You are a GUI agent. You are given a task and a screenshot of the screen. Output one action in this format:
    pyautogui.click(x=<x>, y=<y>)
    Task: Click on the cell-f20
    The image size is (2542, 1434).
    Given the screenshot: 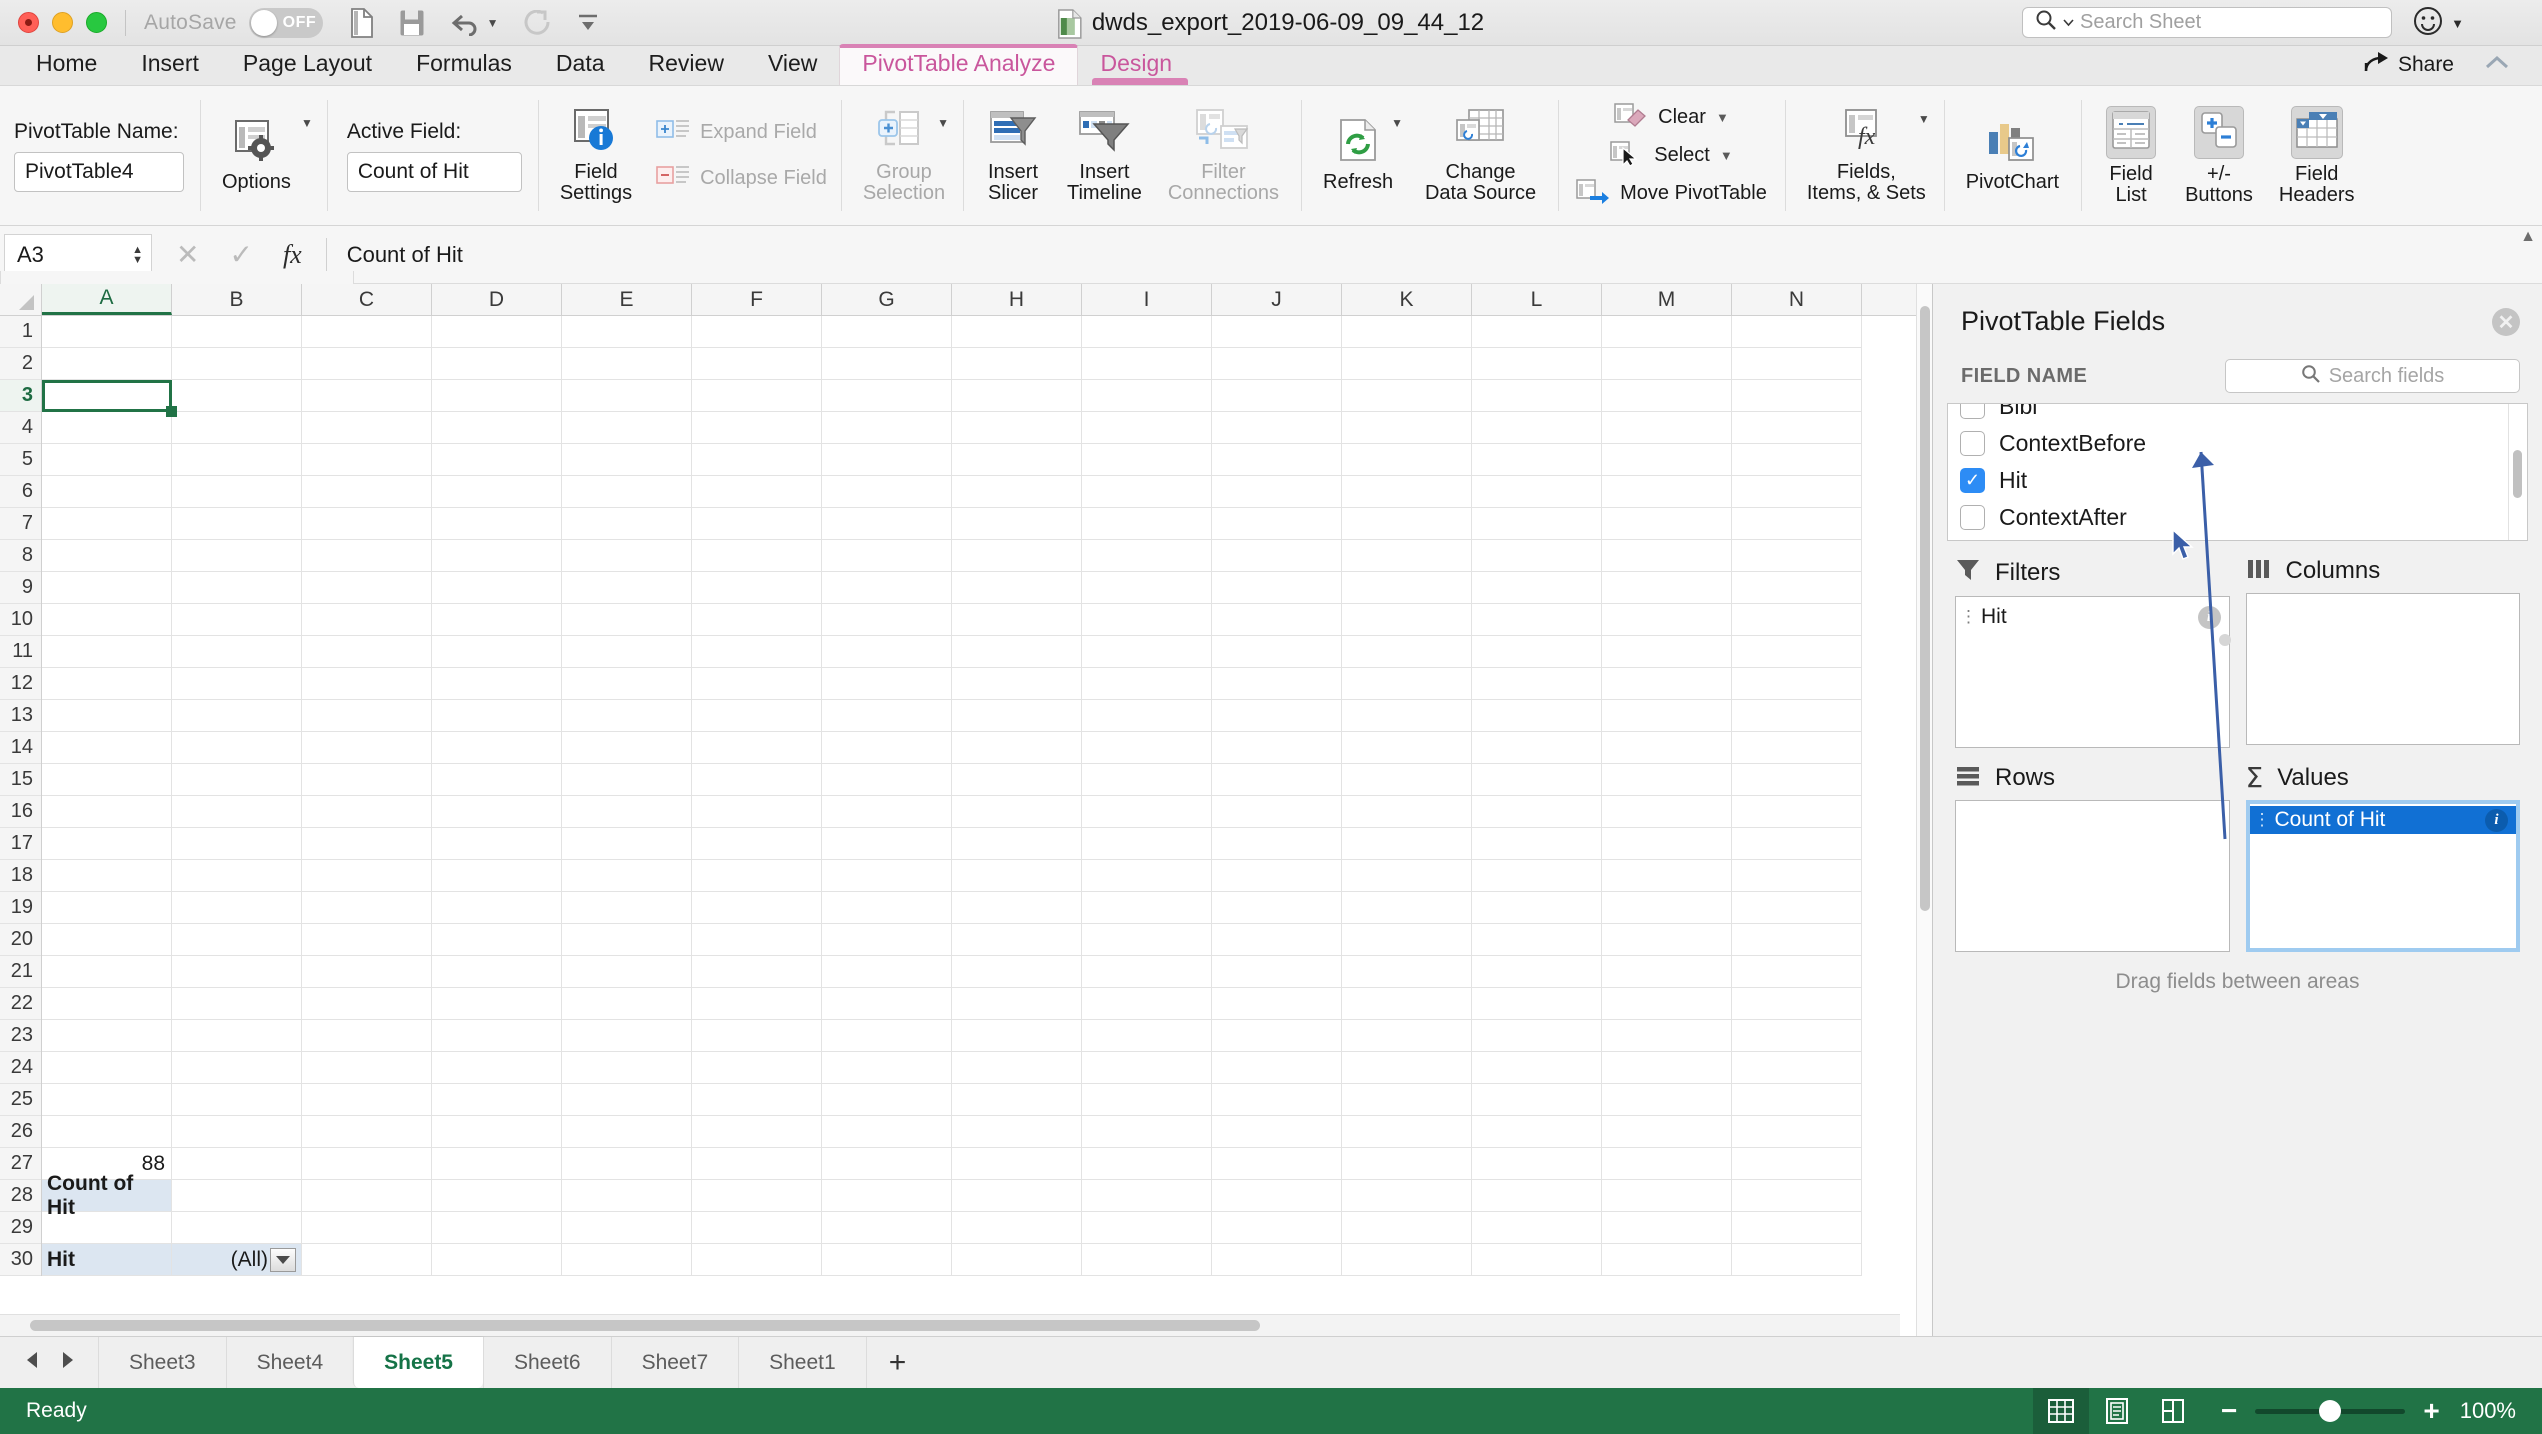 What is the action you would take?
    pyautogui.click(x=757, y=652)
    